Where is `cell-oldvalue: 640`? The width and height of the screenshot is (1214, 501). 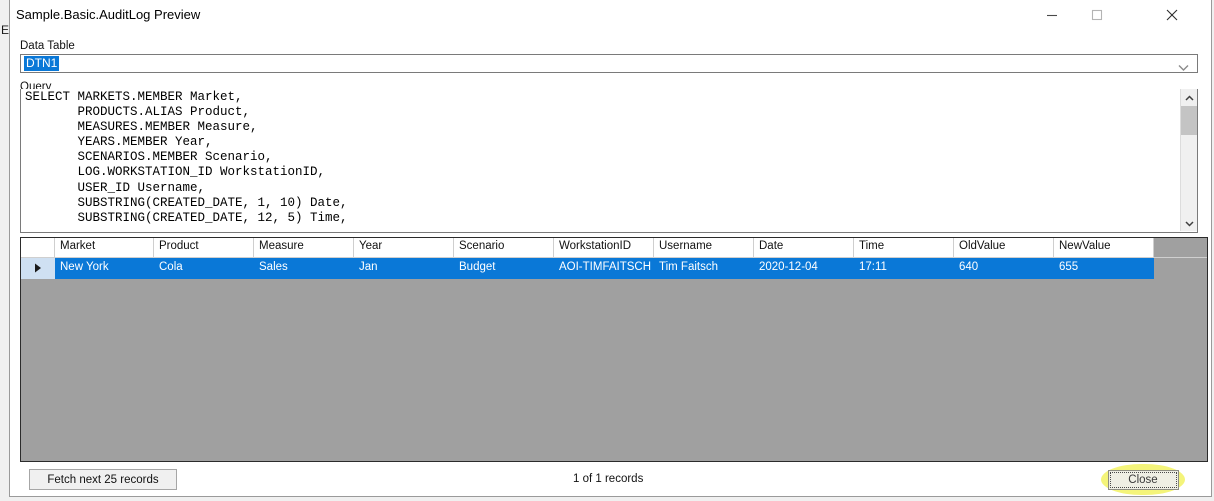 cell-oldvalue: 640 is located at coordinates (1004, 268).